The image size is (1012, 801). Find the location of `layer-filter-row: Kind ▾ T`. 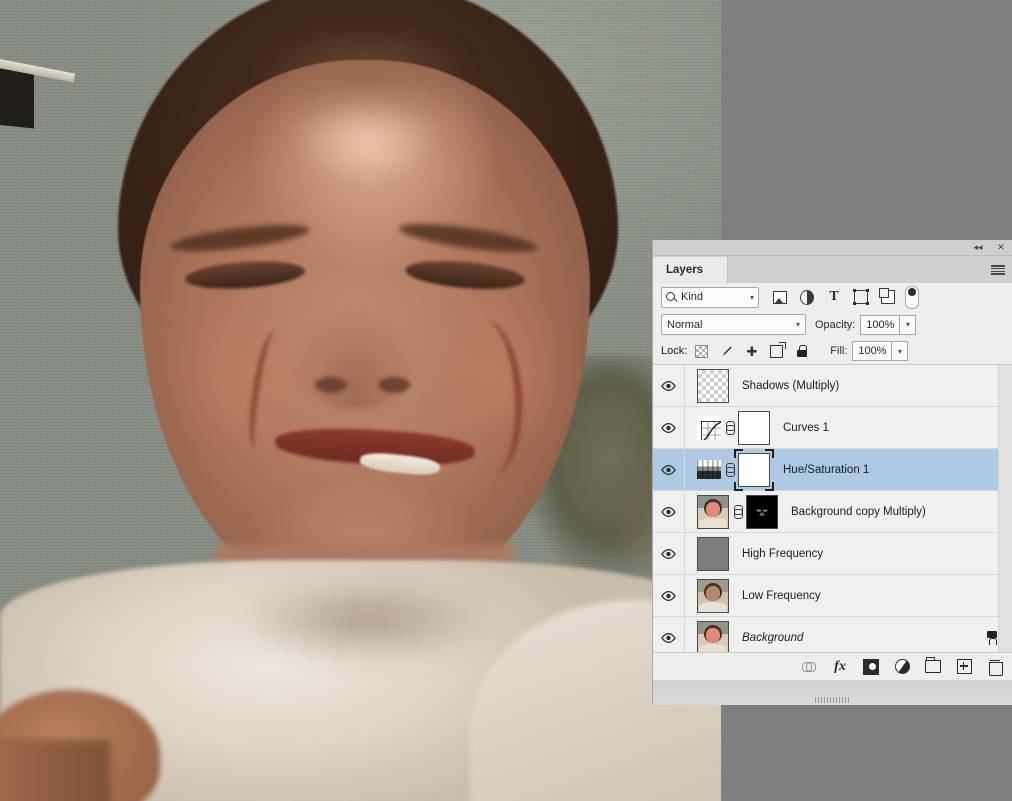

layer-filter-row: Kind ▾ T is located at coordinates (832, 297).